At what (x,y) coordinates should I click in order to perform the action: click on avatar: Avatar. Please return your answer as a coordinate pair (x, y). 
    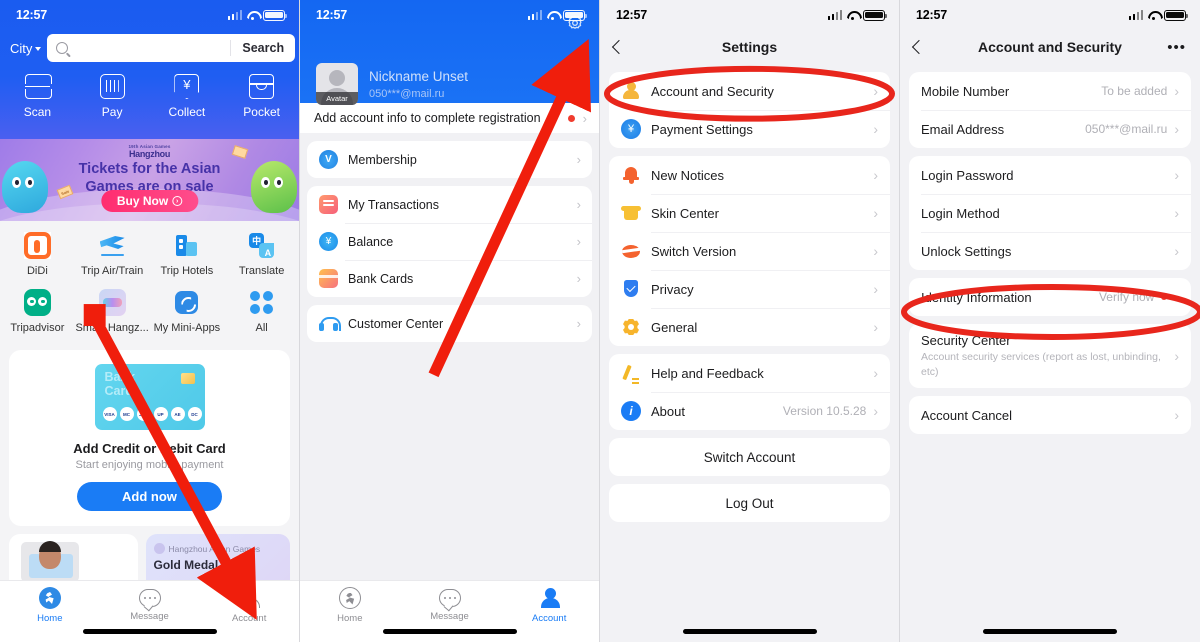
    Looking at the image, I should click on (337, 84).